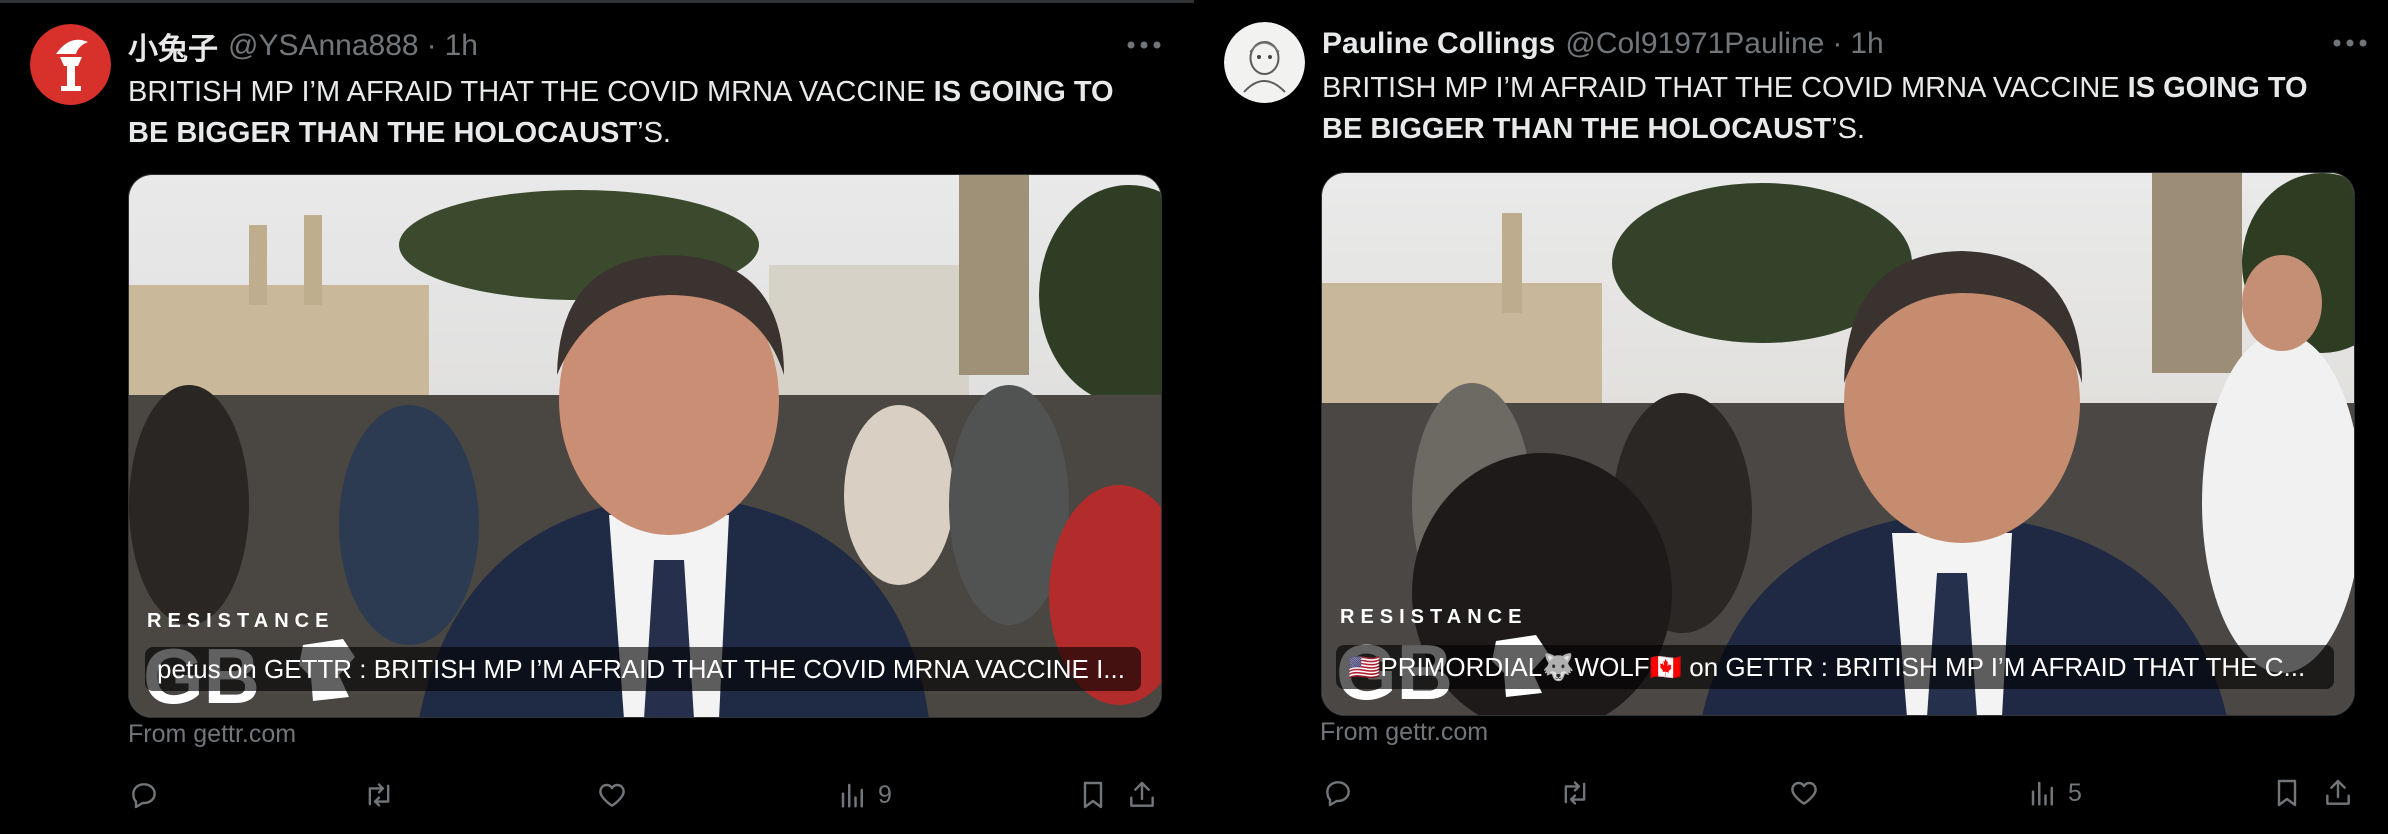  What do you see at coordinates (597, 1) in the screenshot?
I see `divider` at bounding box center [597, 1].